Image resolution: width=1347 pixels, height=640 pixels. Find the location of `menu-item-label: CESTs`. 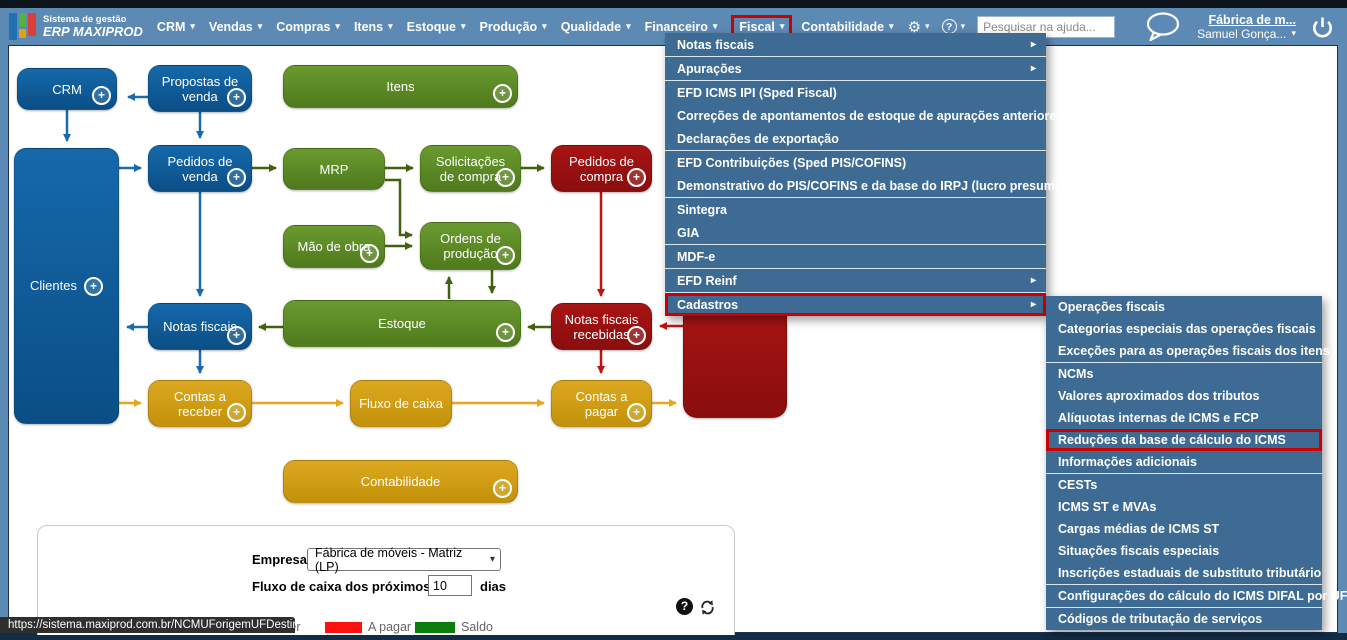

menu-item-label: CESTs is located at coordinates (1078, 485).